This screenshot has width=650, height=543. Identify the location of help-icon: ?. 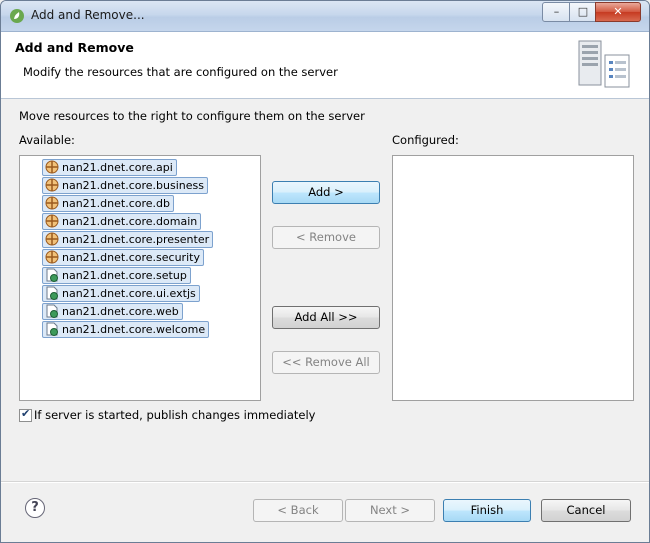
(35, 508).